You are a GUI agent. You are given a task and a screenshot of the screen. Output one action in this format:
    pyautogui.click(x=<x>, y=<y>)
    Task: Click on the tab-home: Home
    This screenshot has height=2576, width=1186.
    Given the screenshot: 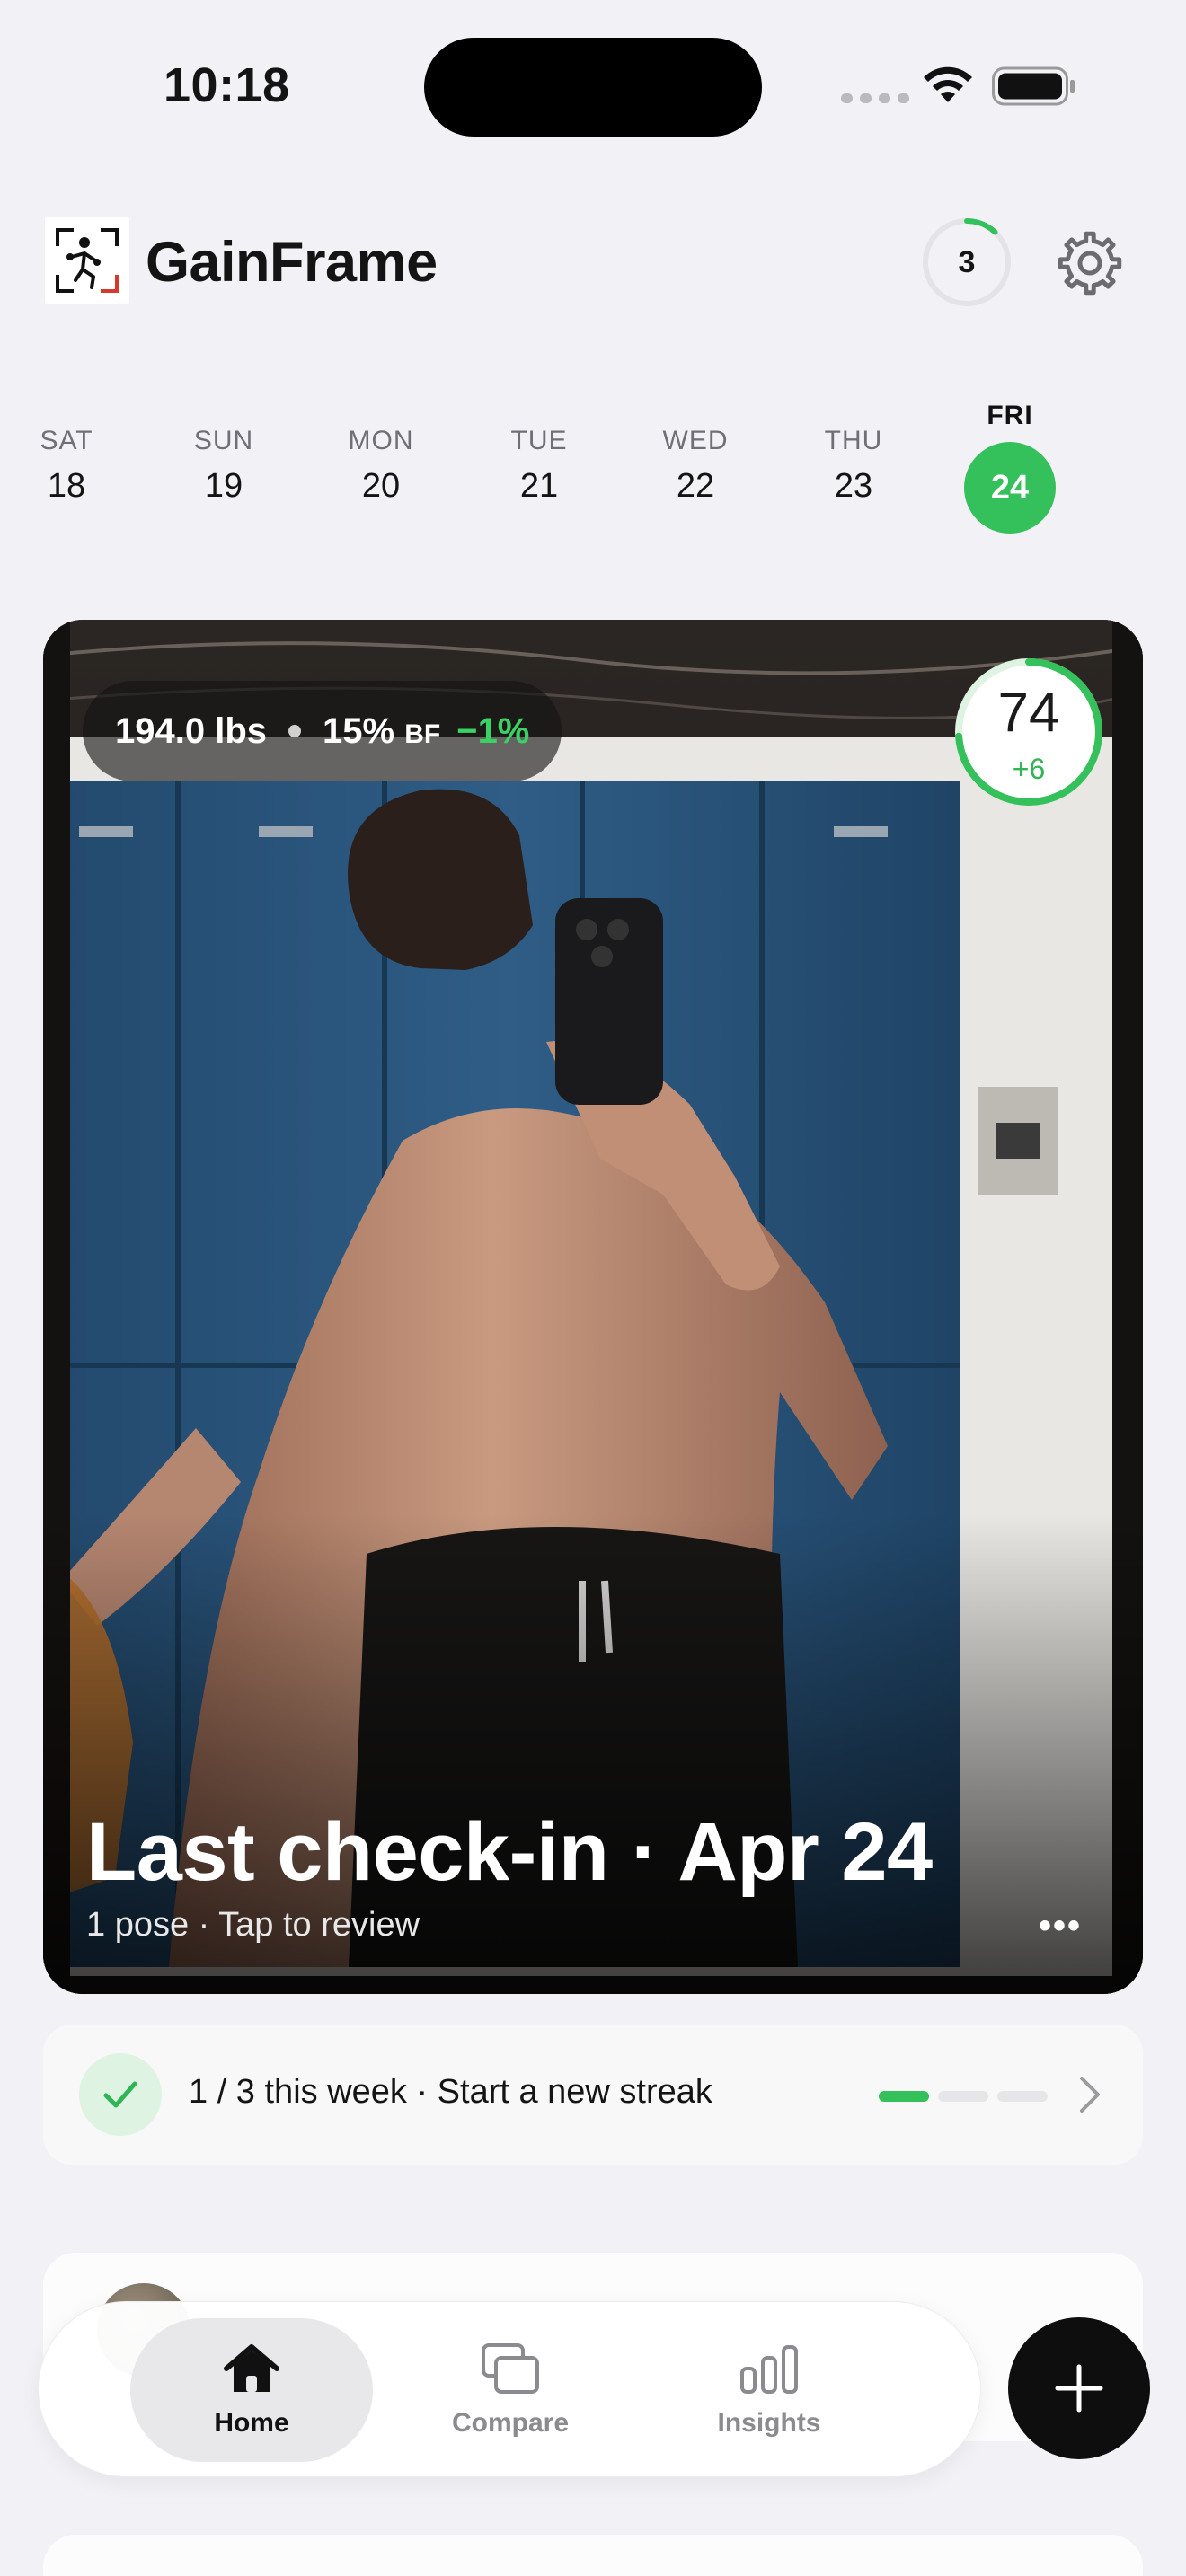 What is the action you would take?
    pyautogui.click(x=251, y=2390)
    